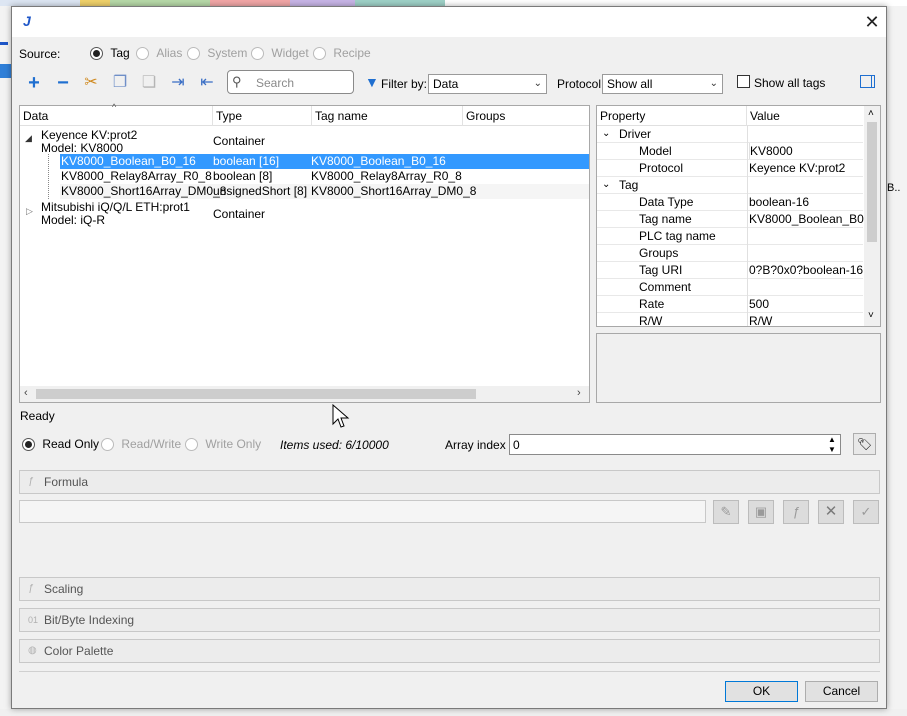  Describe the element at coordinates (526, 116) in the screenshot. I see `column-groups: Groups` at that location.